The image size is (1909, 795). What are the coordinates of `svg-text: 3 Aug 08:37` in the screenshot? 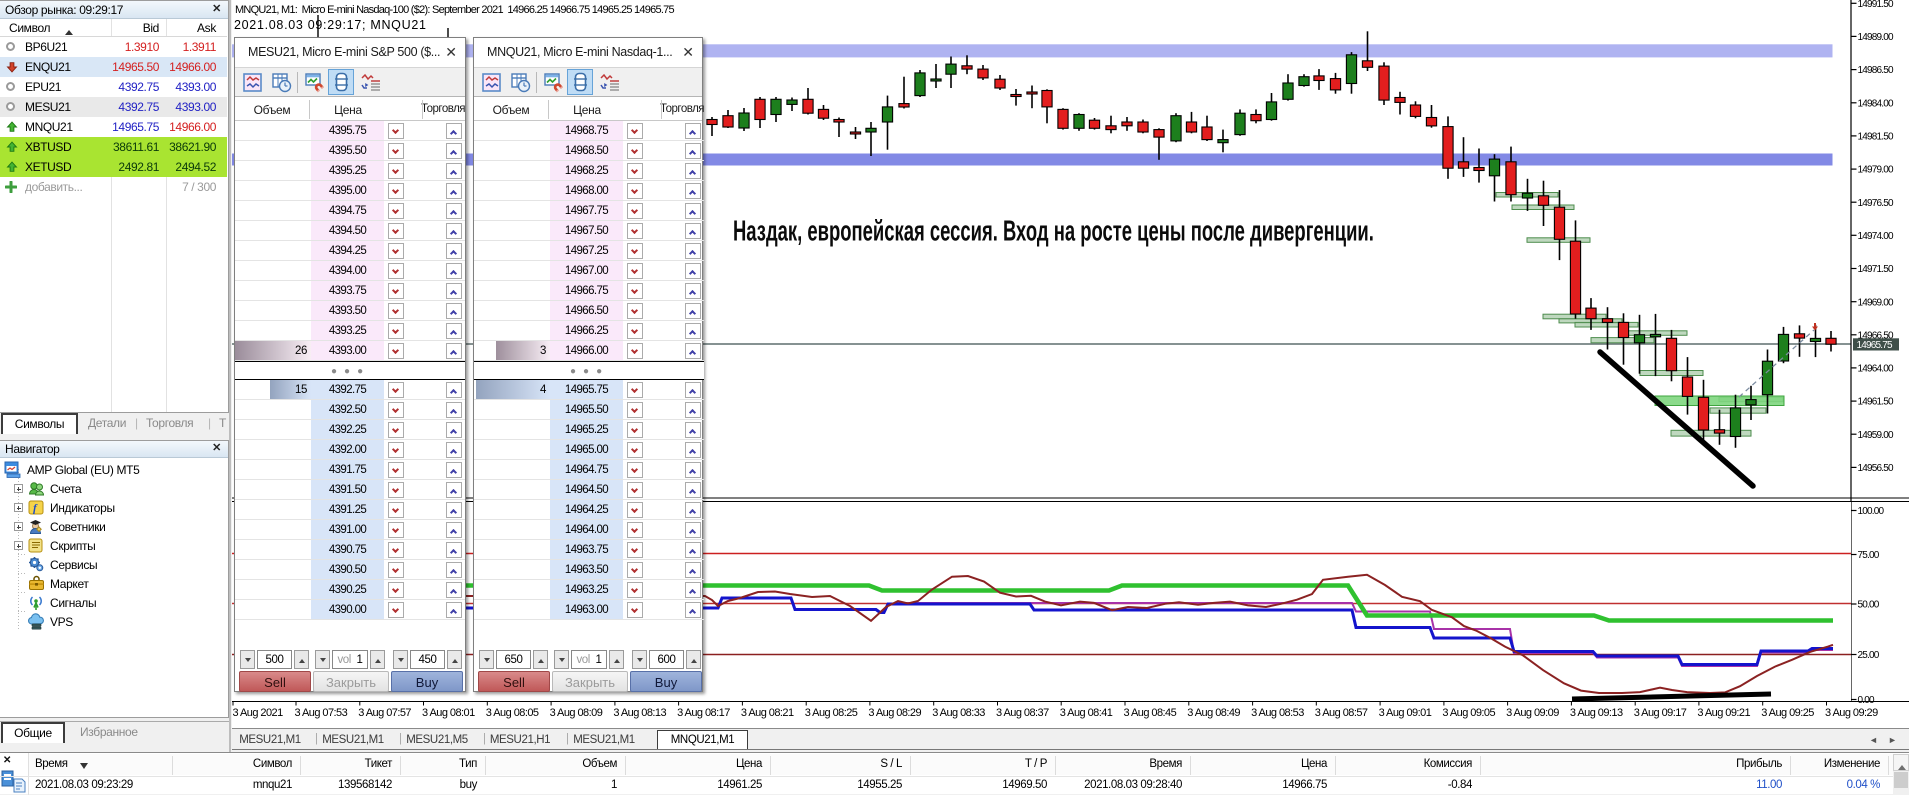 It's located at (1022, 713).